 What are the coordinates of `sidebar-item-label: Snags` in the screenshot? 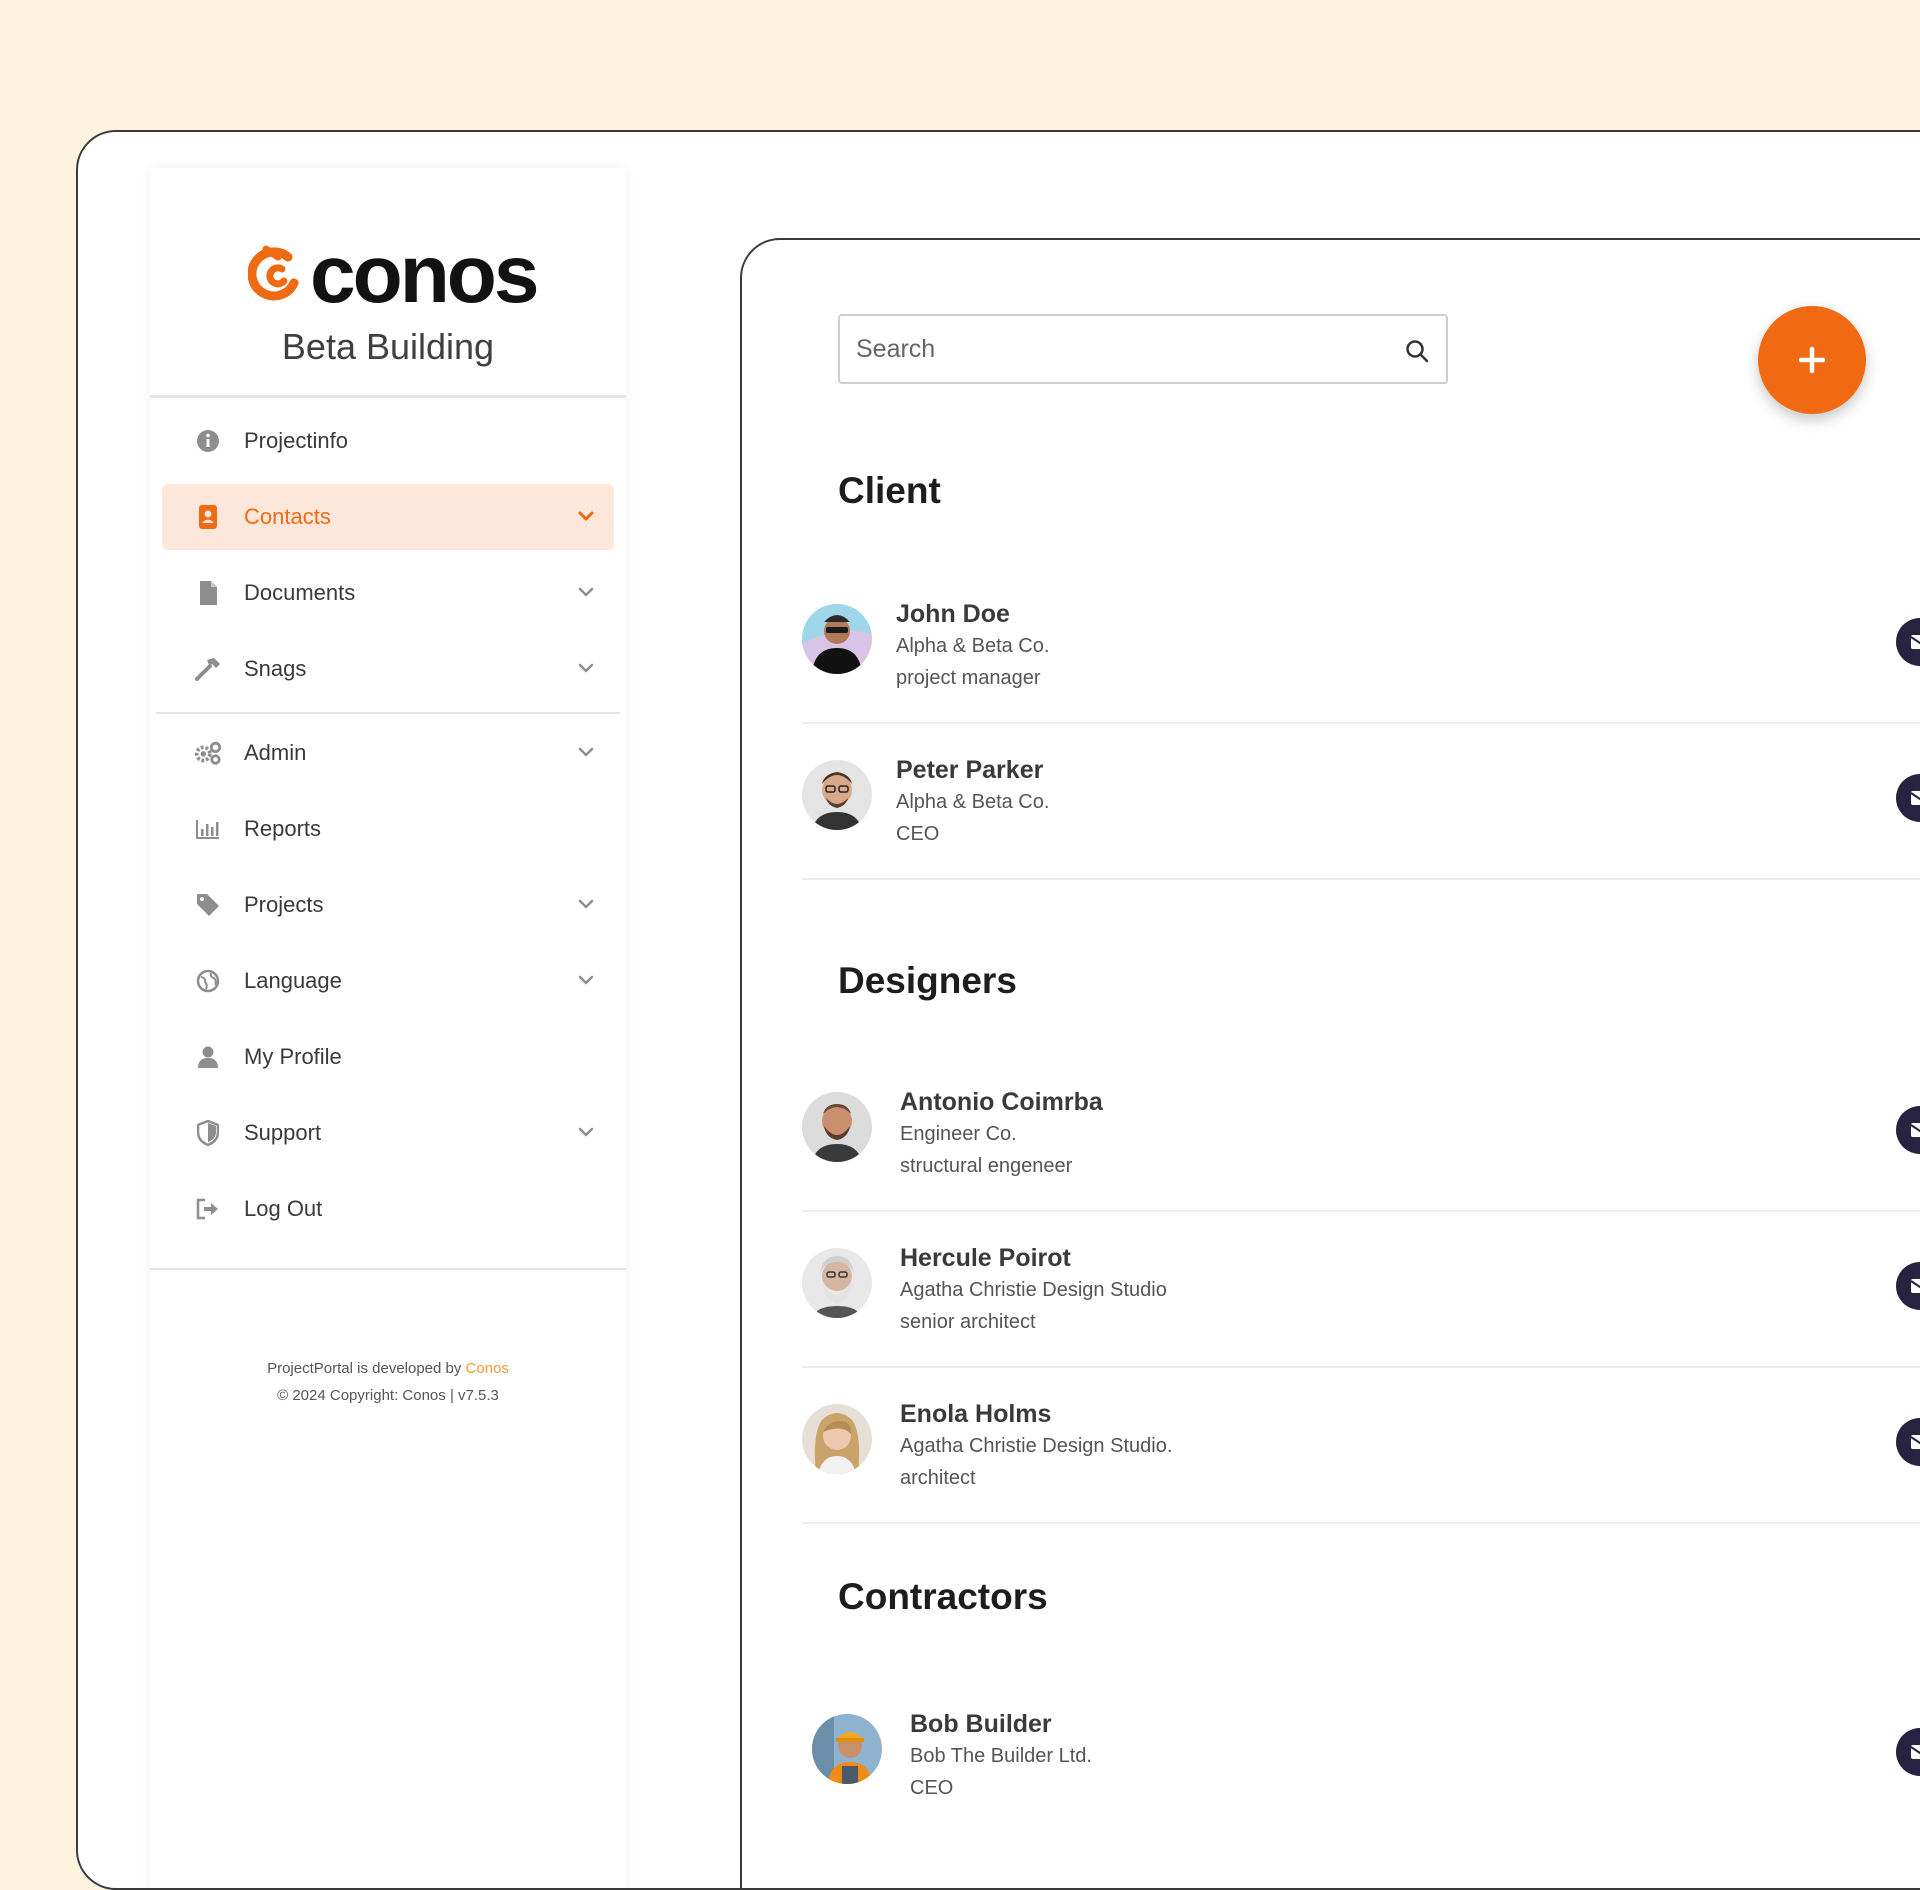 It's located at (275, 668).